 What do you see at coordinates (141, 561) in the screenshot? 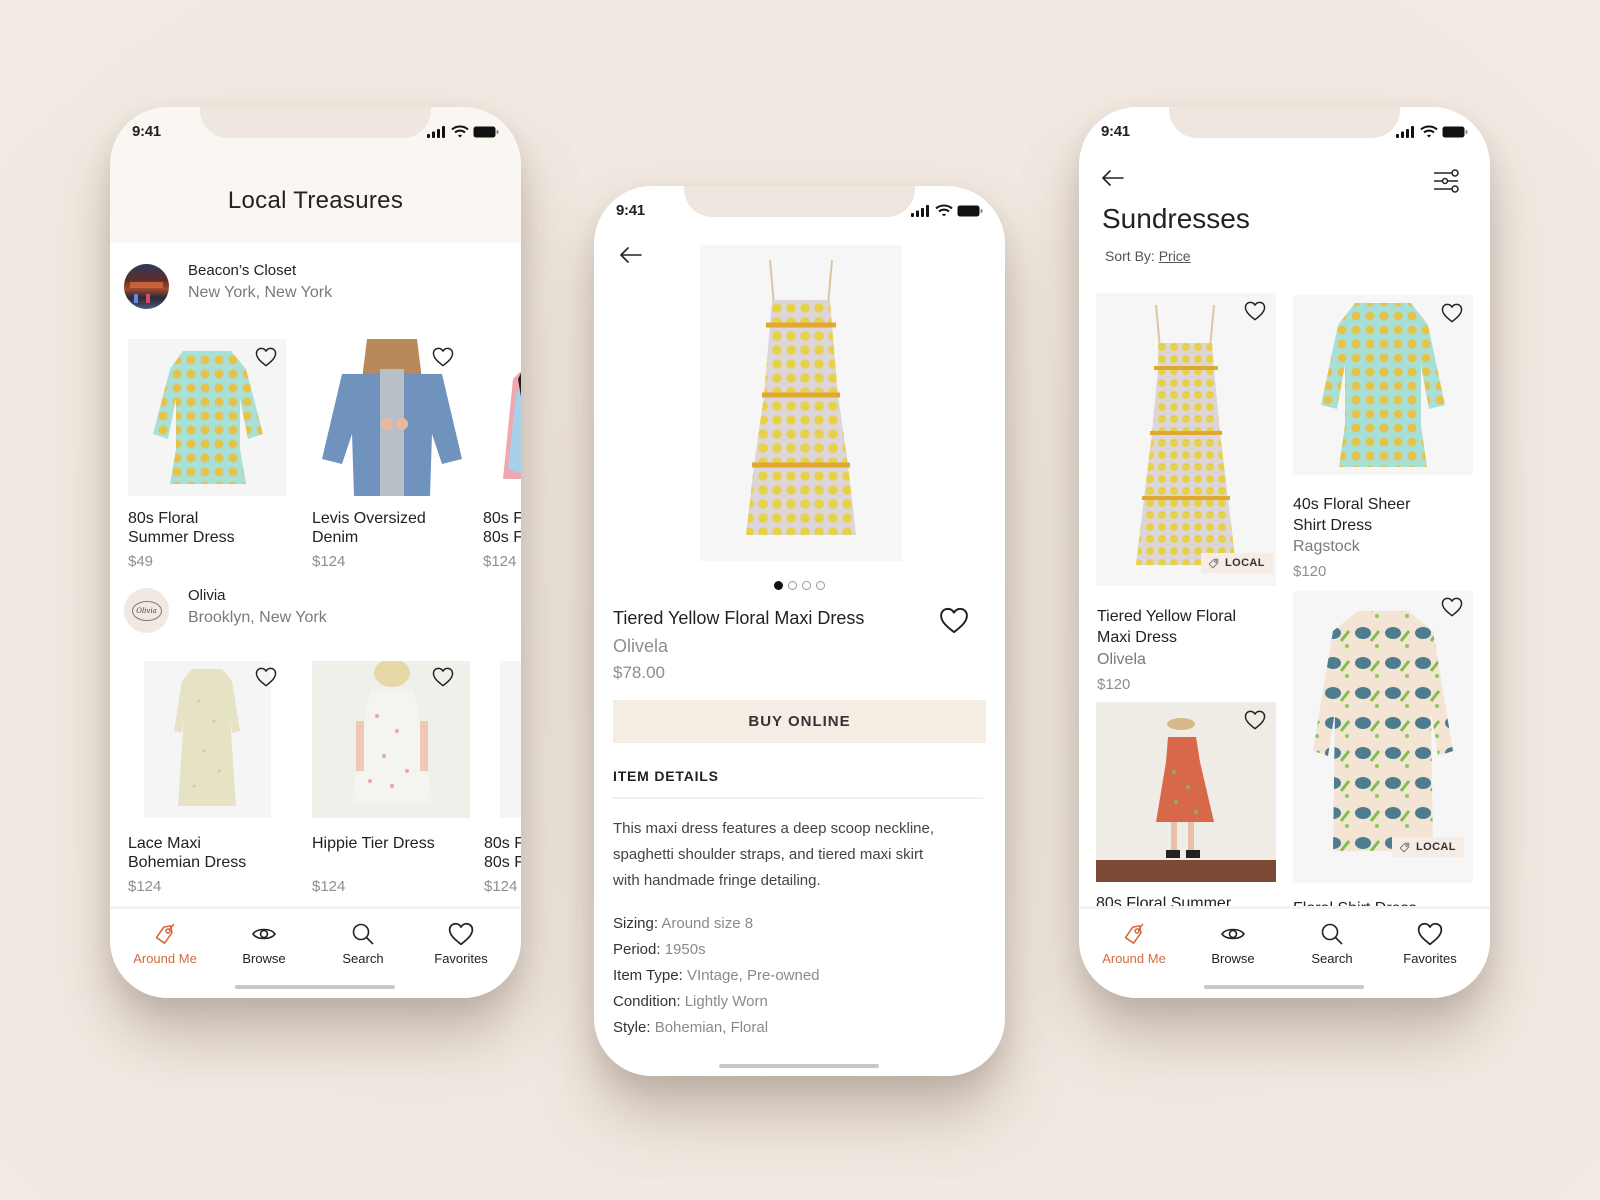
I see `product-price: $49` at bounding box center [141, 561].